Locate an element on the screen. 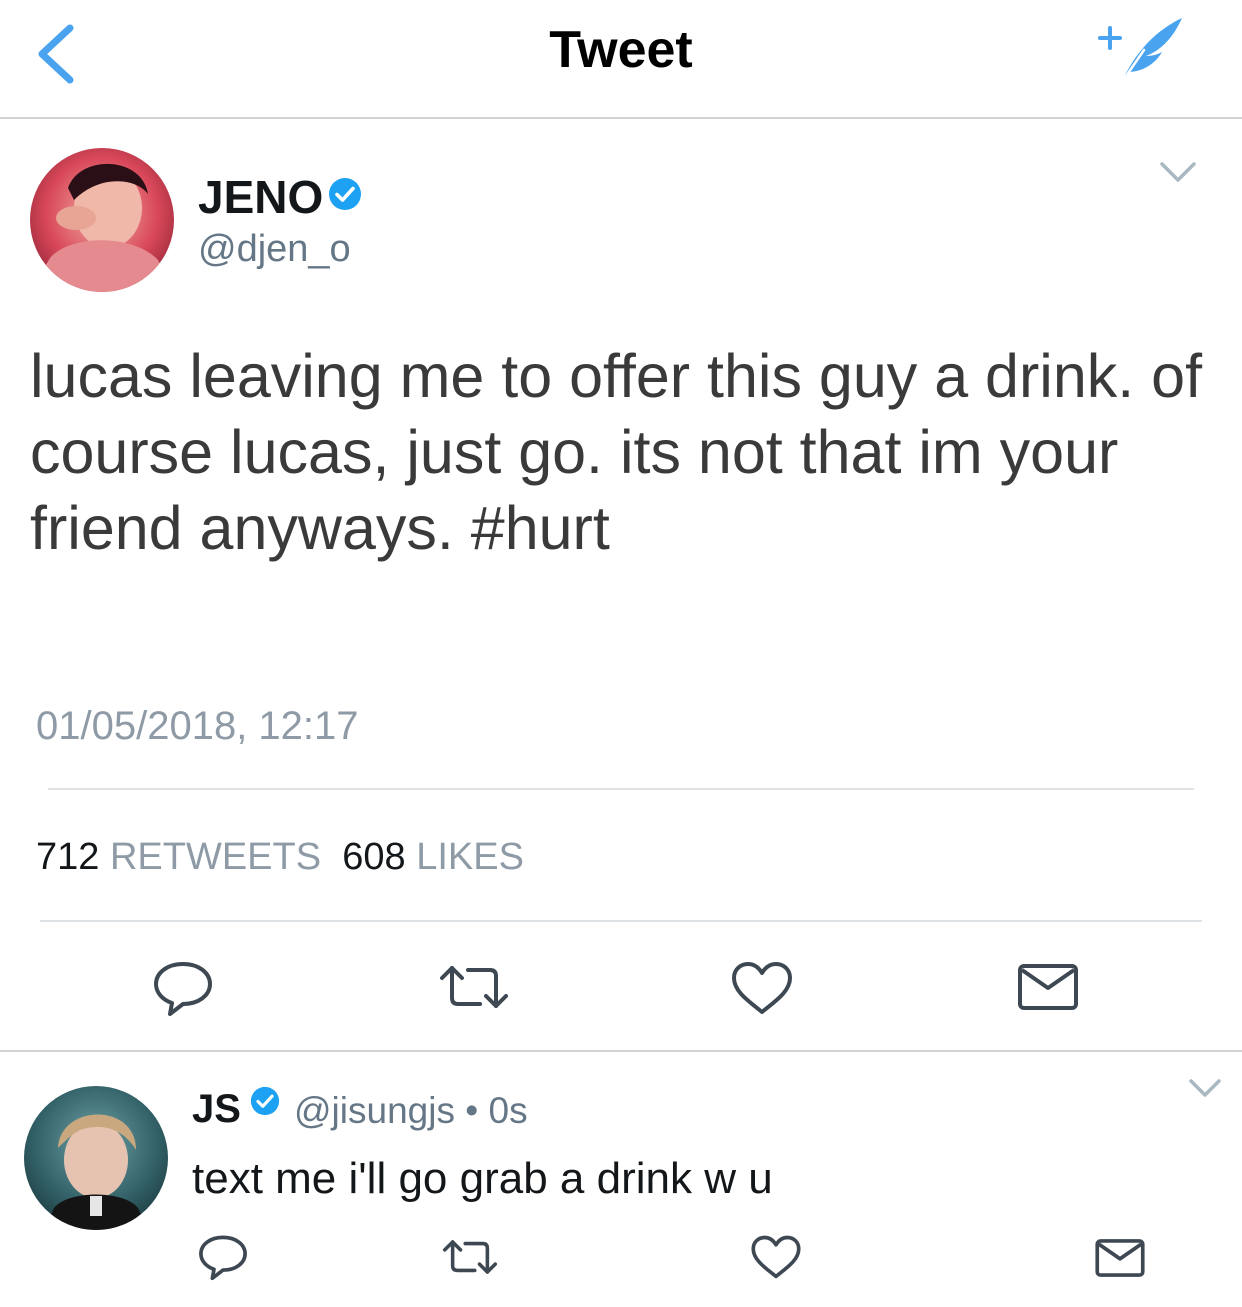 The width and height of the screenshot is (1242, 1307). retweet-button is located at coordinates (474, 987).